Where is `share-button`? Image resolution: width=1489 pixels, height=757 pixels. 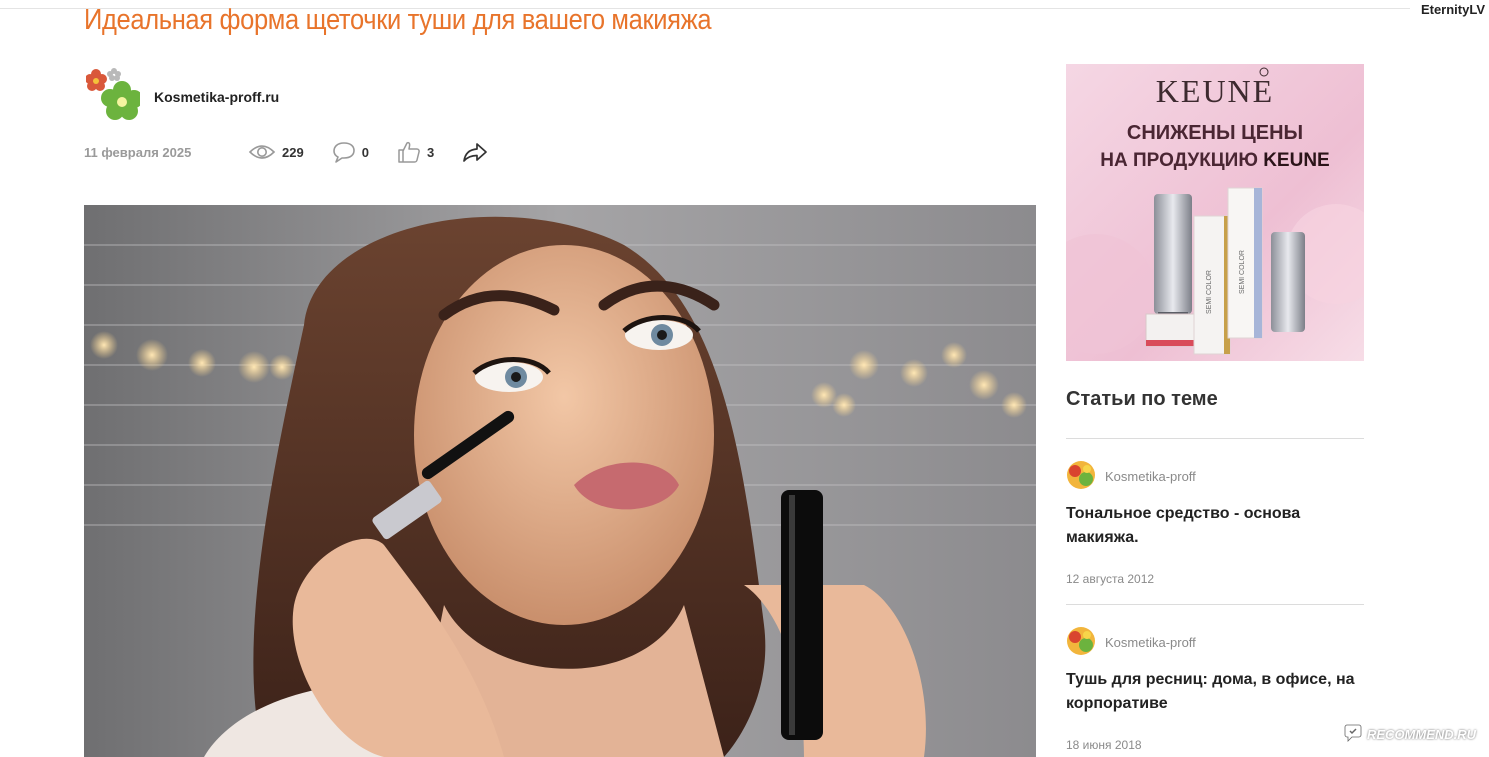
share-button is located at coordinates (475, 152).